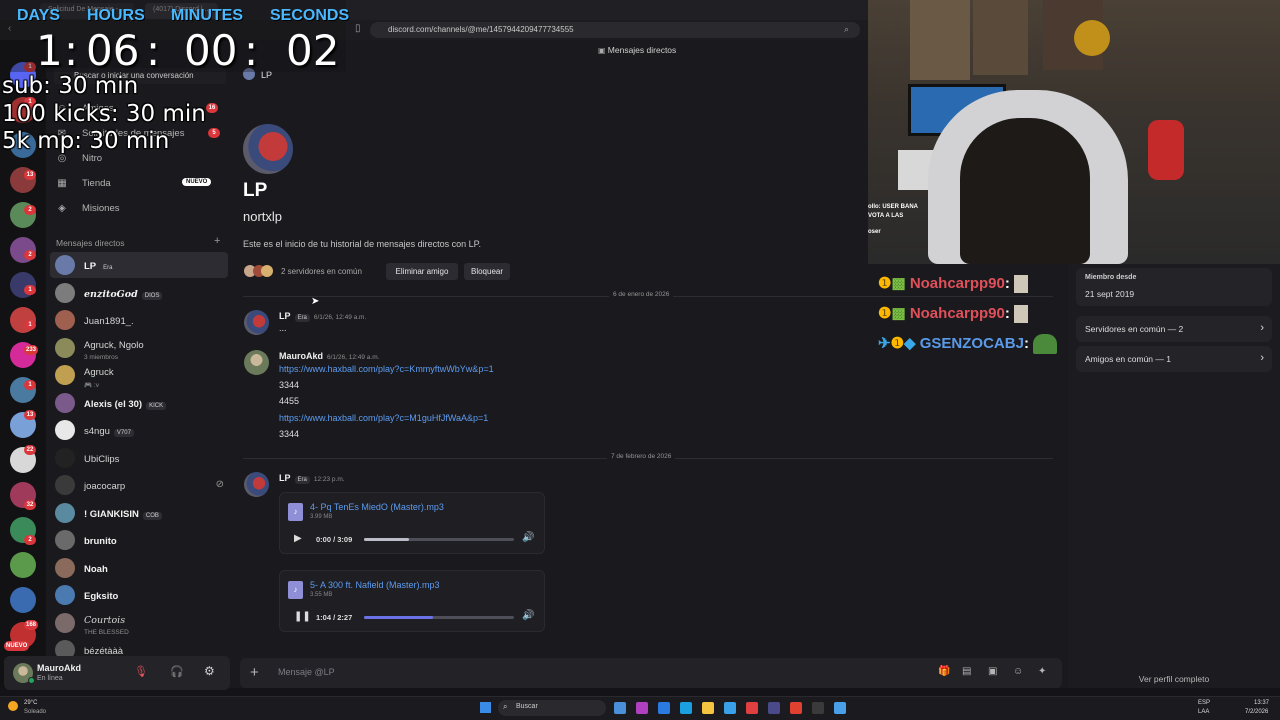 This screenshot has width=1280, height=720. What do you see at coordinates (97, 431) in the screenshot?
I see `dm-name: s4ngu` at bounding box center [97, 431].